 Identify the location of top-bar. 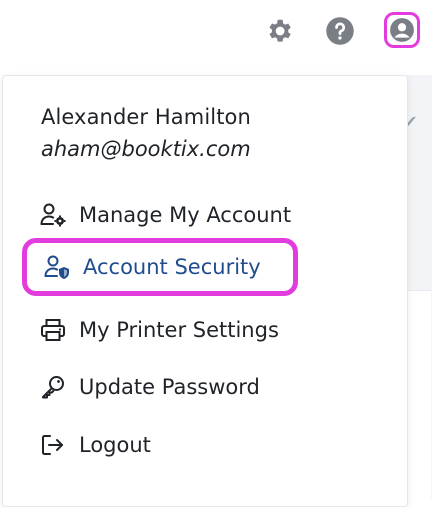
(216, 38).